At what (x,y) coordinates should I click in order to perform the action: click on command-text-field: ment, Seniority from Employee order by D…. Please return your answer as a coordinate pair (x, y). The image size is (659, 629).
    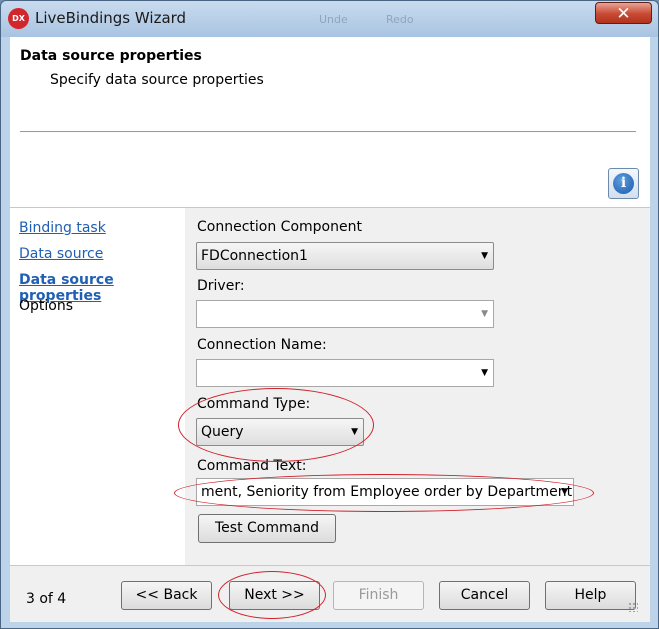
    Looking at the image, I should click on (385, 492).